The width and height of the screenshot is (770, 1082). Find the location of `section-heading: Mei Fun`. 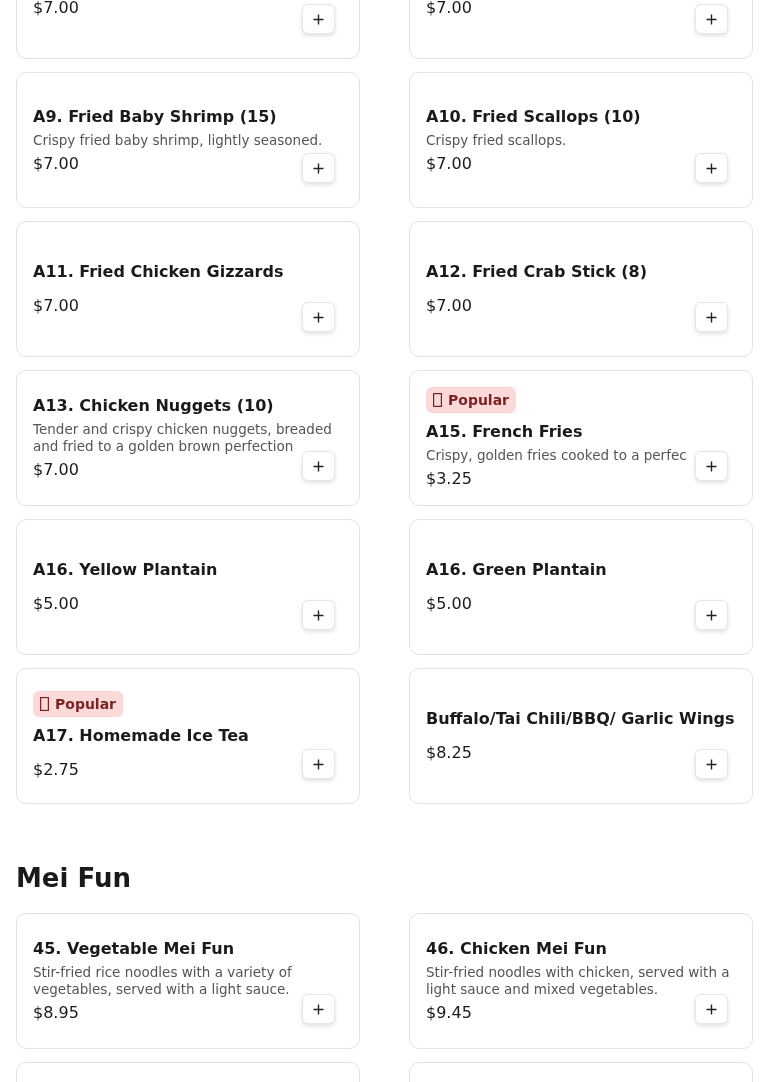

section-heading: Mei Fun is located at coordinates (74, 878).